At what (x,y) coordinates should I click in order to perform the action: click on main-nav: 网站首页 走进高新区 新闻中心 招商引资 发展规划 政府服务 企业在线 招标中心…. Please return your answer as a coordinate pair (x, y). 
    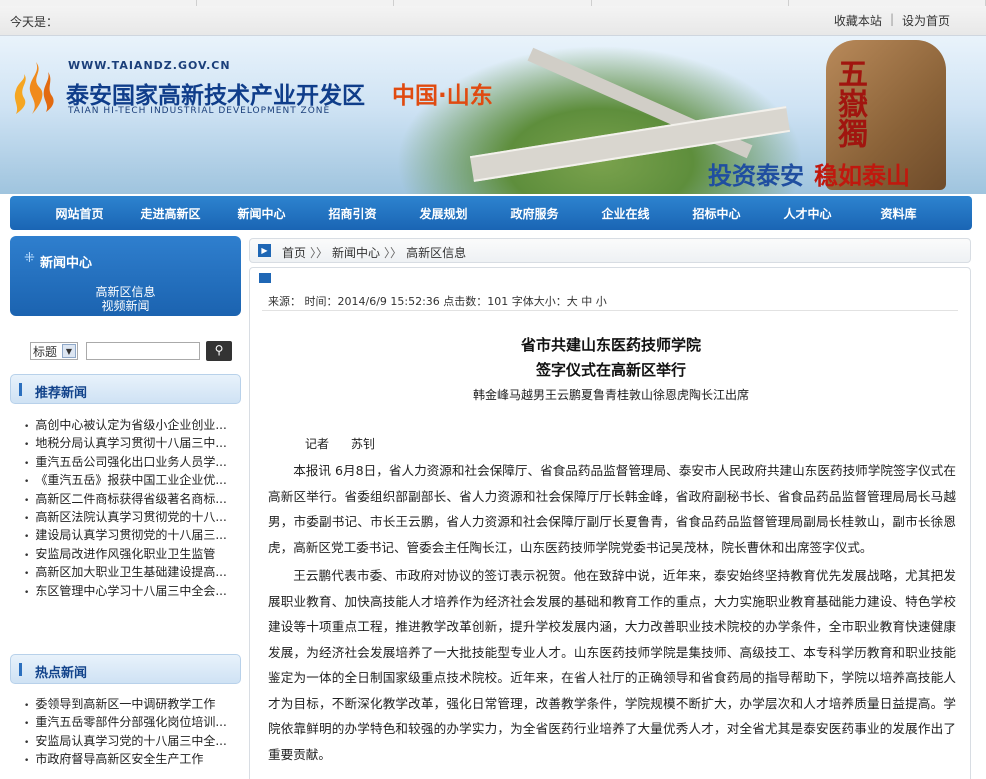
    Looking at the image, I should click on (491, 213).